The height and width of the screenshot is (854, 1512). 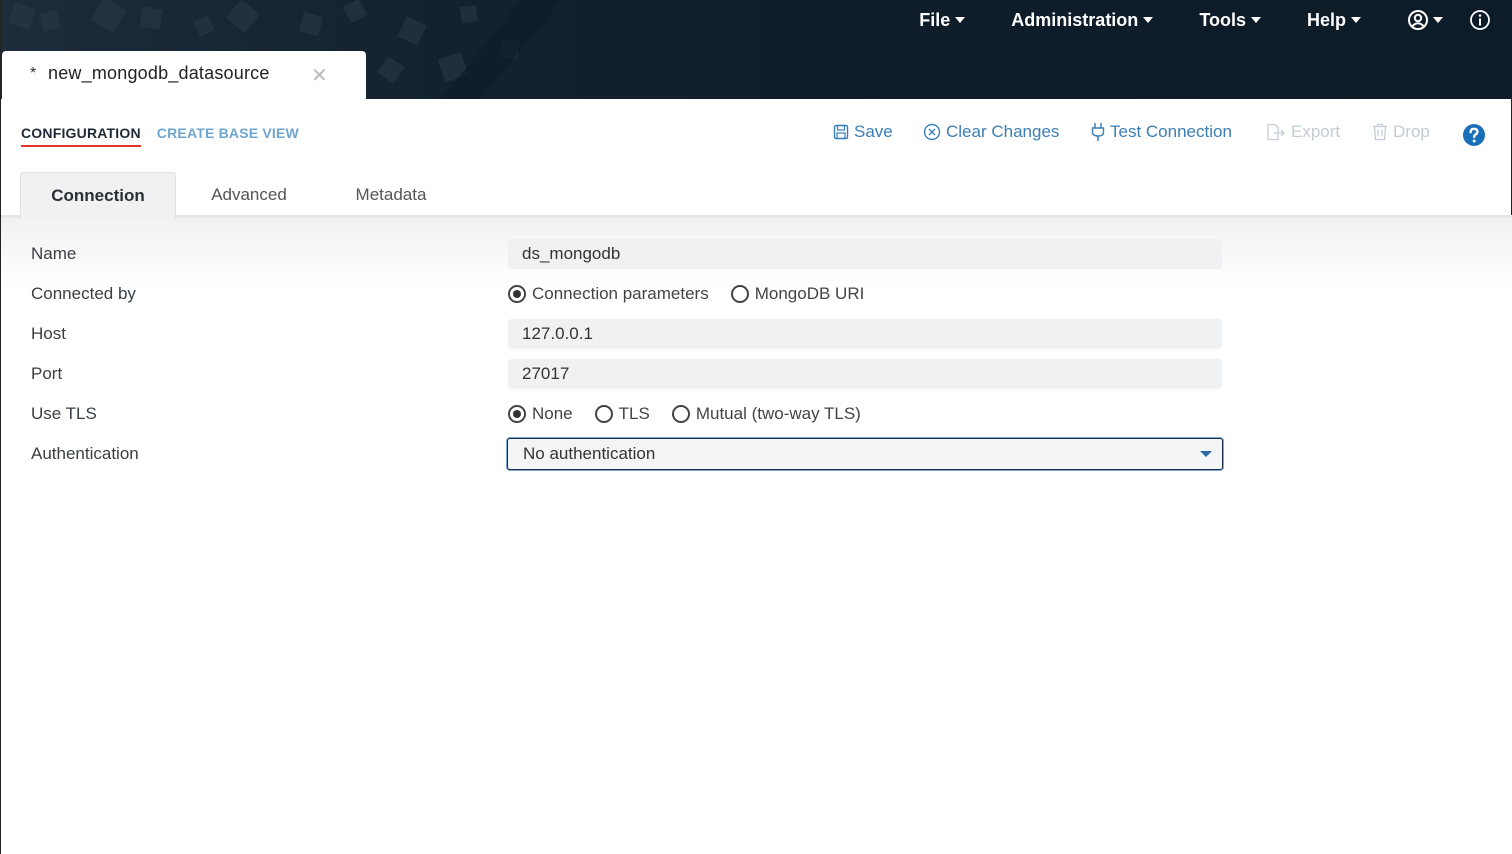 What do you see at coordinates (1098, 132) in the screenshot?
I see `plug-icon` at bounding box center [1098, 132].